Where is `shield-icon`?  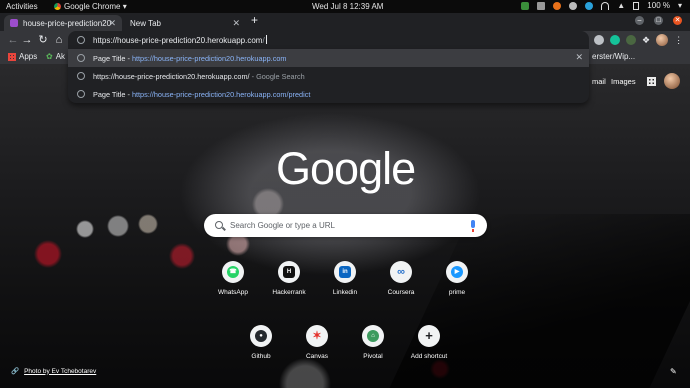 shield-icon is located at coordinates (525, 5).